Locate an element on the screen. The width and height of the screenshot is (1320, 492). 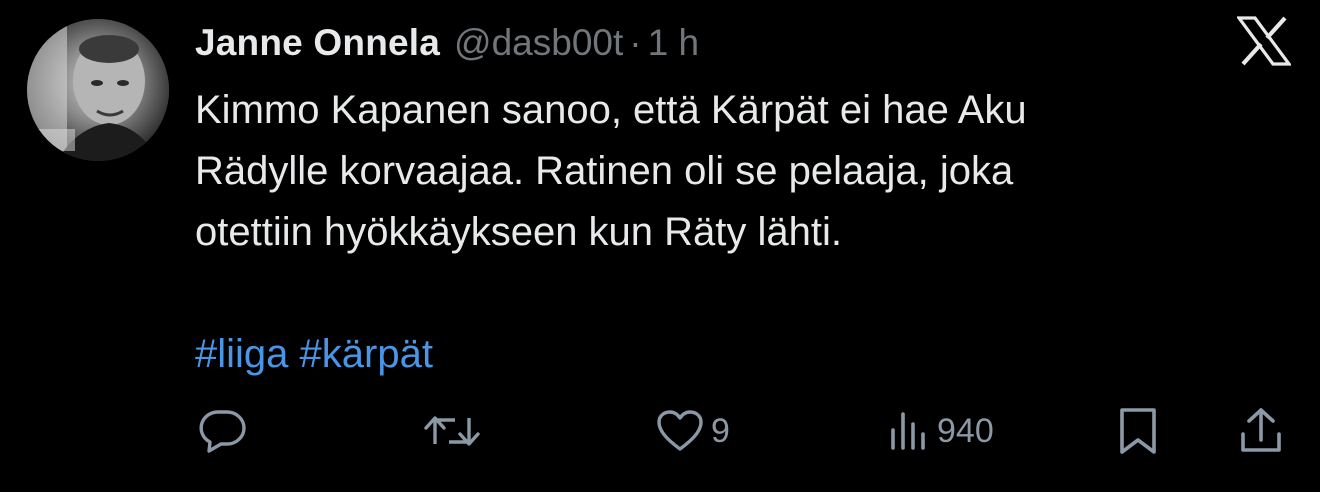
hashtag-link: #kärpät is located at coordinates (366, 354).